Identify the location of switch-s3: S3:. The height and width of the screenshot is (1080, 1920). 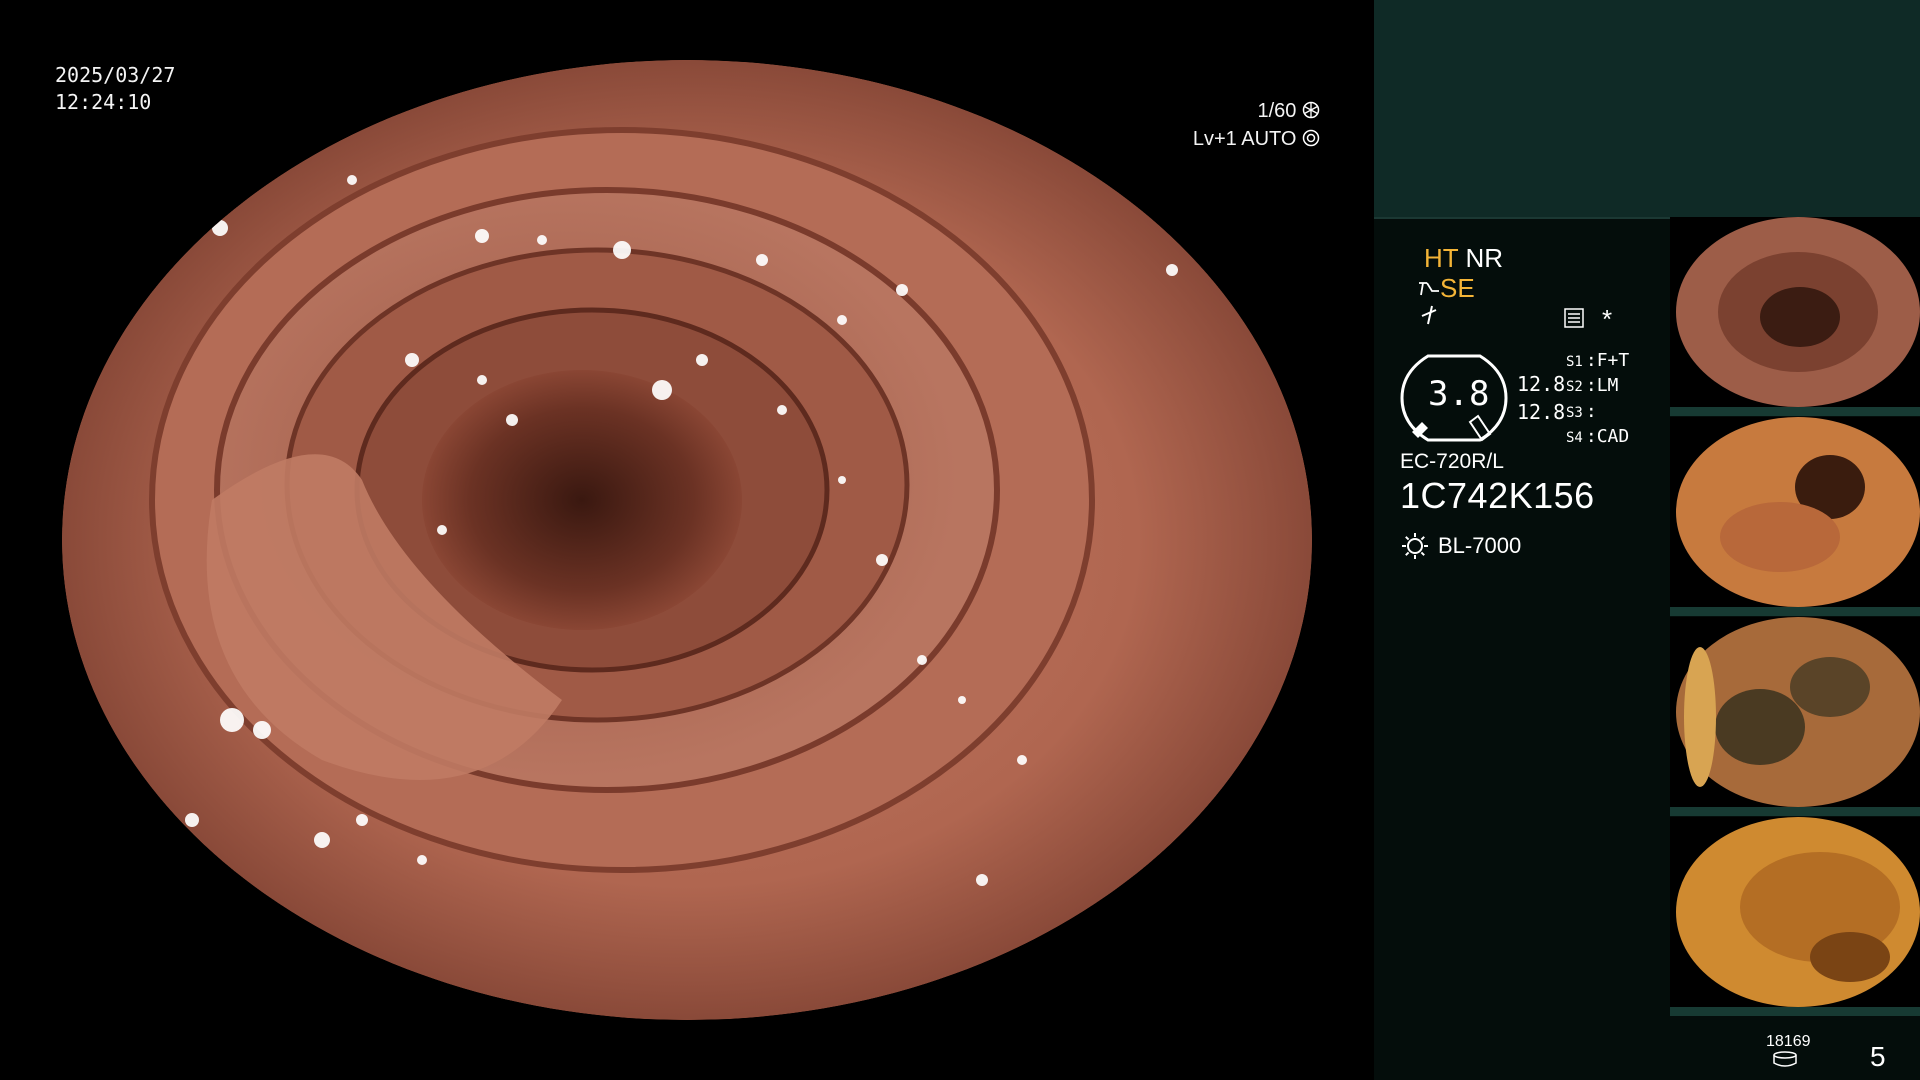
(1581, 411).